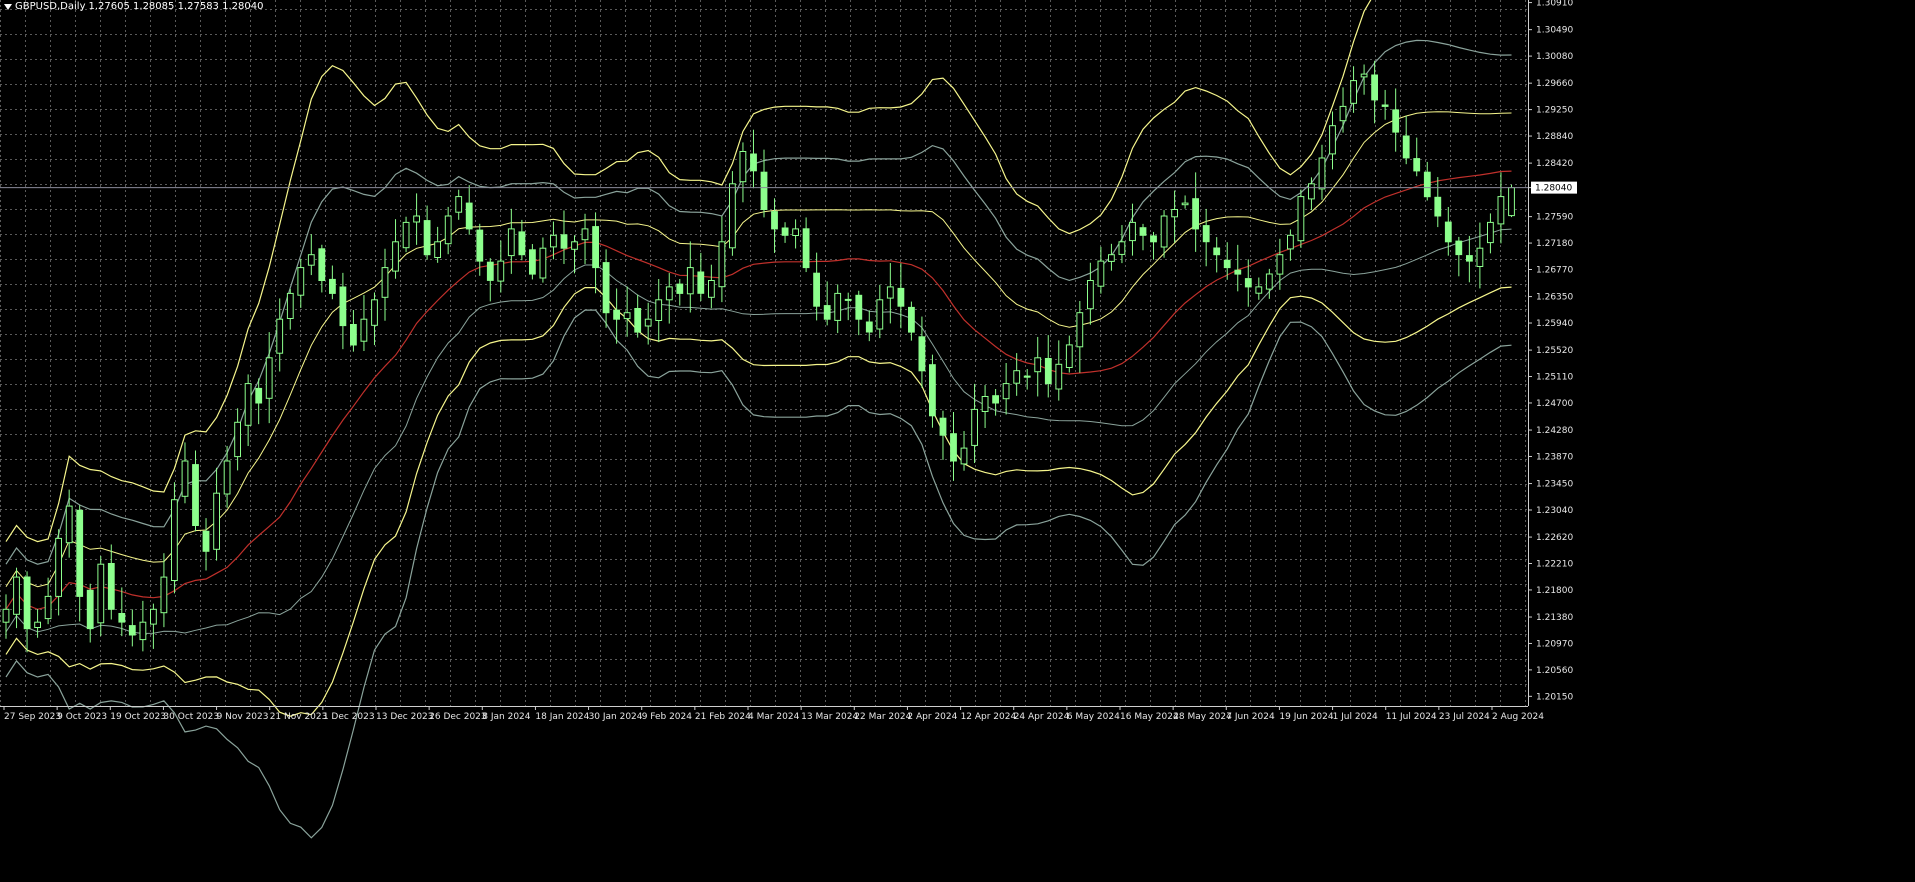 This screenshot has height=882, width=1915. Describe the element at coordinates (1042, 717) in the screenshot. I see `time-tick-label: 24 Apr 2024` at that location.